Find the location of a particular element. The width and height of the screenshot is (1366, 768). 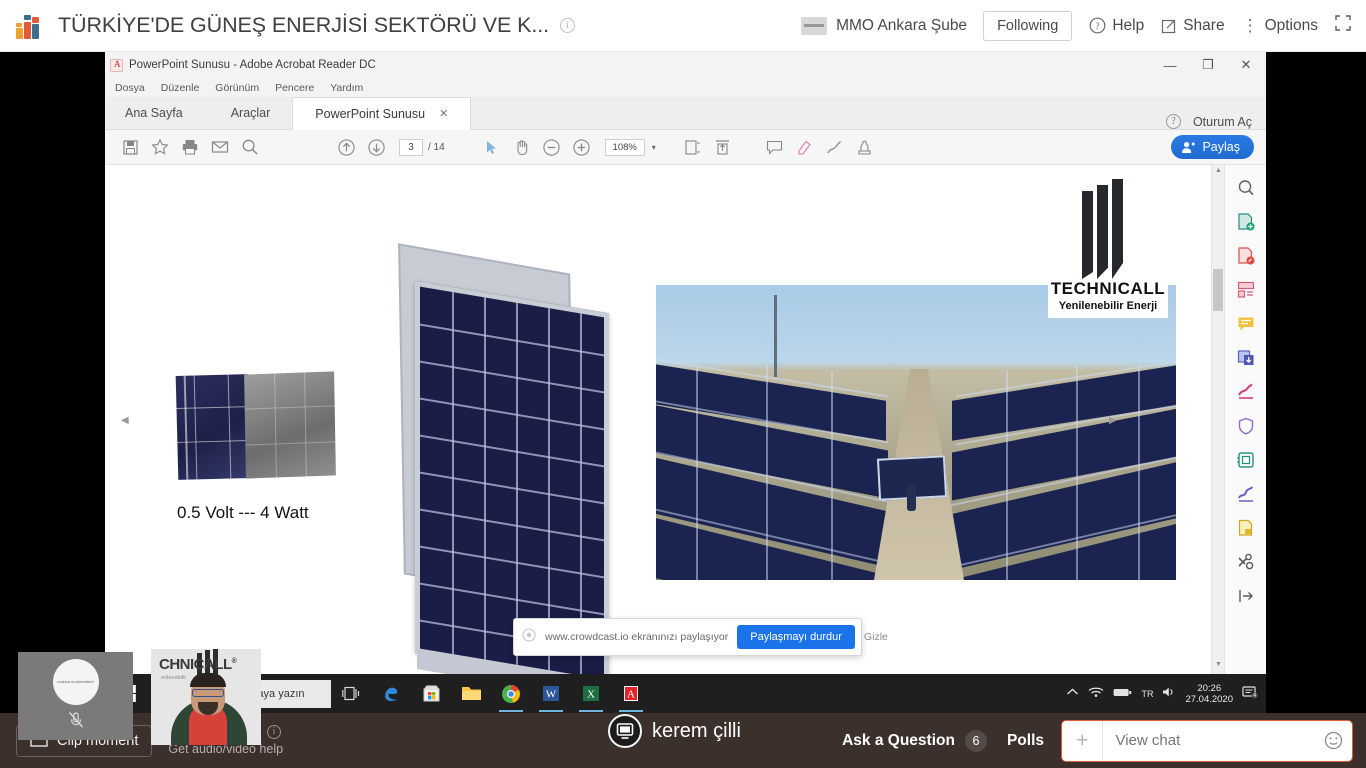

menu-dosya: Dosya is located at coordinates (130, 88).